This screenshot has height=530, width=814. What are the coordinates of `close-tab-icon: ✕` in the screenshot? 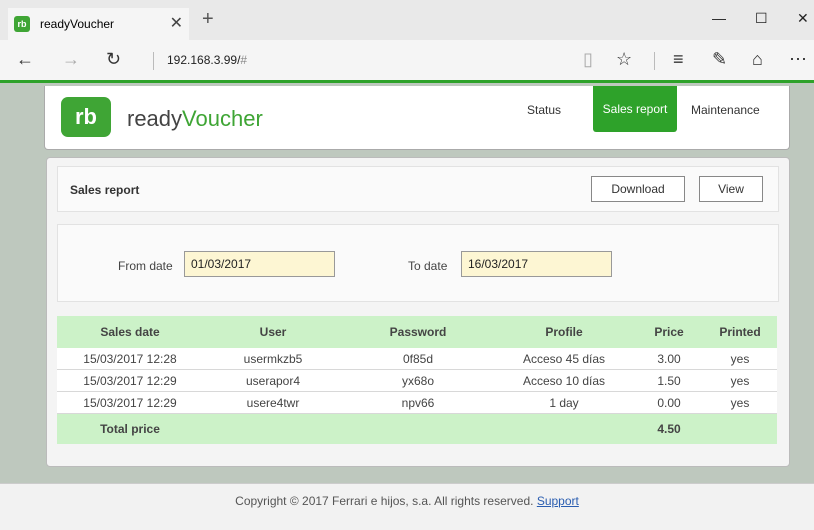 It's located at (176, 23).